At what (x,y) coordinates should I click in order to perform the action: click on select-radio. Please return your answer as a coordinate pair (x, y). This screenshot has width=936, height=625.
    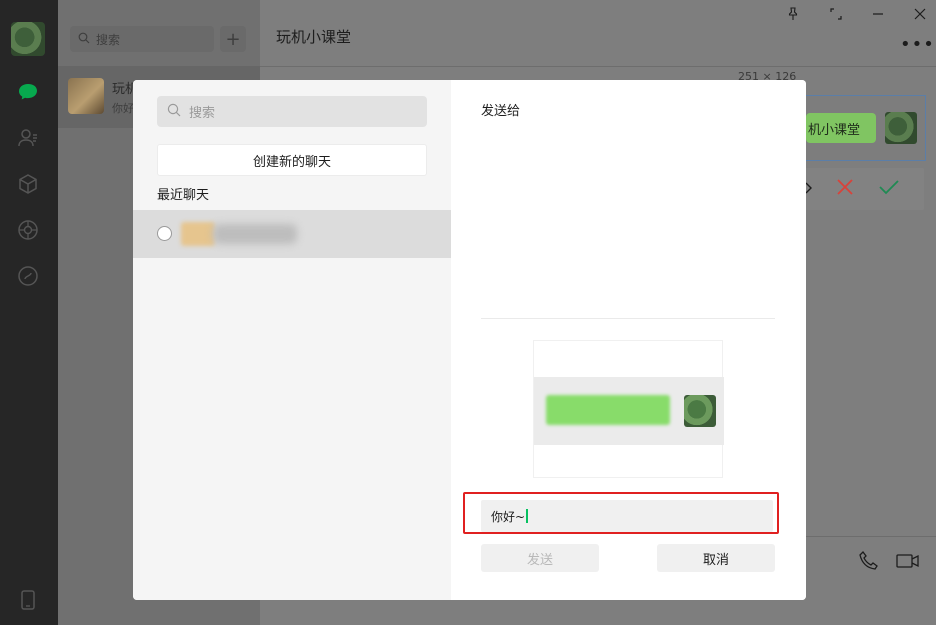
    Looking at the image, I should click on (164, 233).